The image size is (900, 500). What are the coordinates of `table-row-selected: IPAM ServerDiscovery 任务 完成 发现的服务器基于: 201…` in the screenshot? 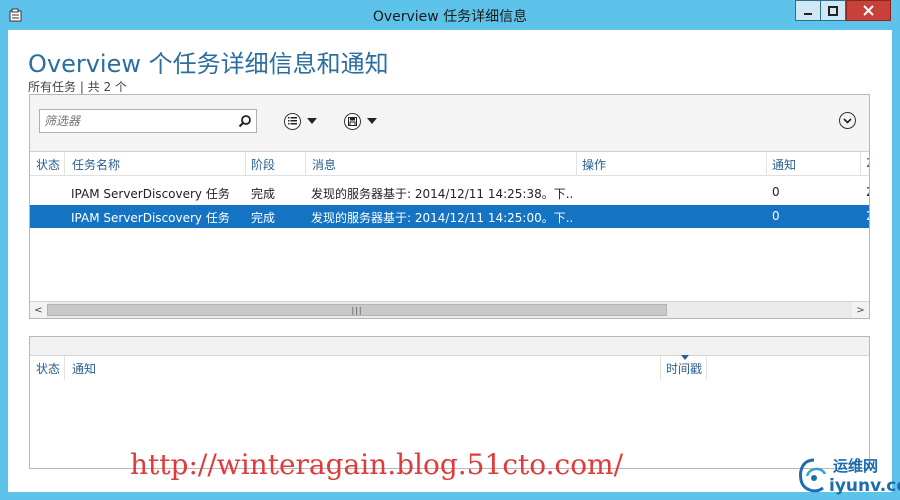 It's located at (449, 216).